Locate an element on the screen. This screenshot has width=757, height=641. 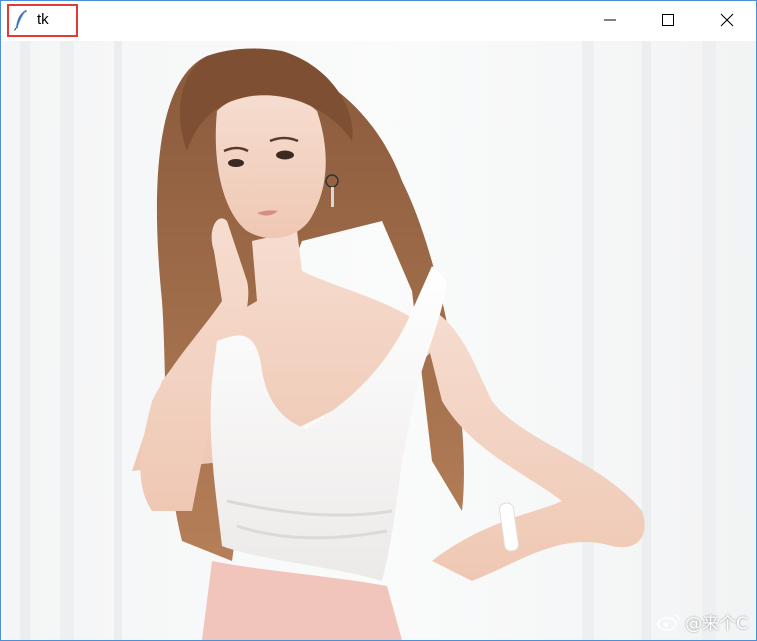
title-highlight-box is located at coordinates (42, 20).